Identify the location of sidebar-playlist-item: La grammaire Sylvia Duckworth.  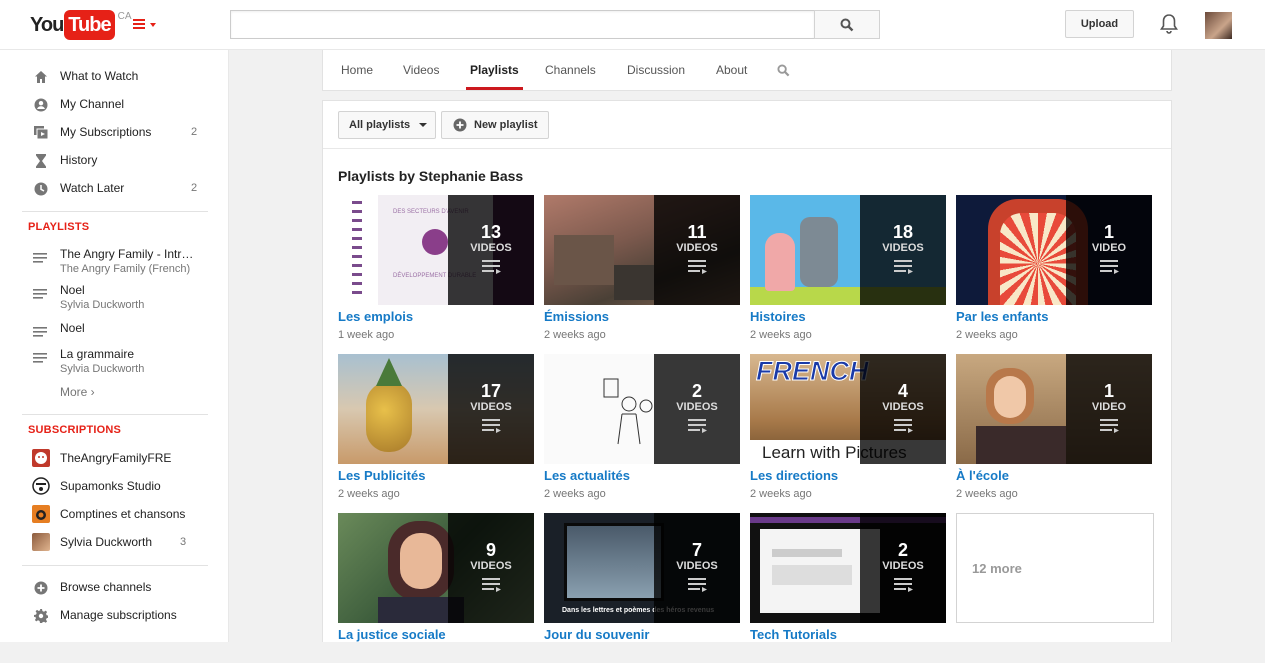
(114, 362).